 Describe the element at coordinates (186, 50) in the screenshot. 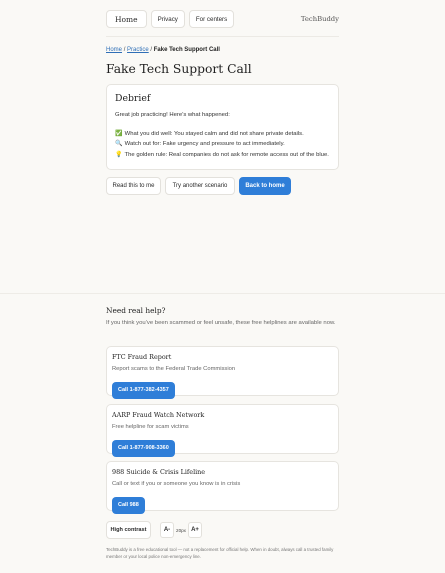

I see `breadcrumb-current: Fake Tech Support Call` at that location.